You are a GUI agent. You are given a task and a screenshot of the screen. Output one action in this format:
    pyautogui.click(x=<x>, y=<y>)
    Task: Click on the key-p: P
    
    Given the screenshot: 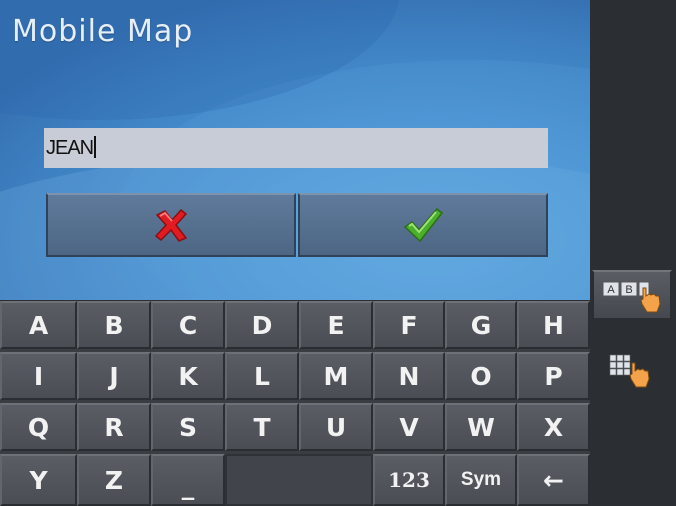 What is the action you would take?
    pyautogui.click(x=553, y=376)
    